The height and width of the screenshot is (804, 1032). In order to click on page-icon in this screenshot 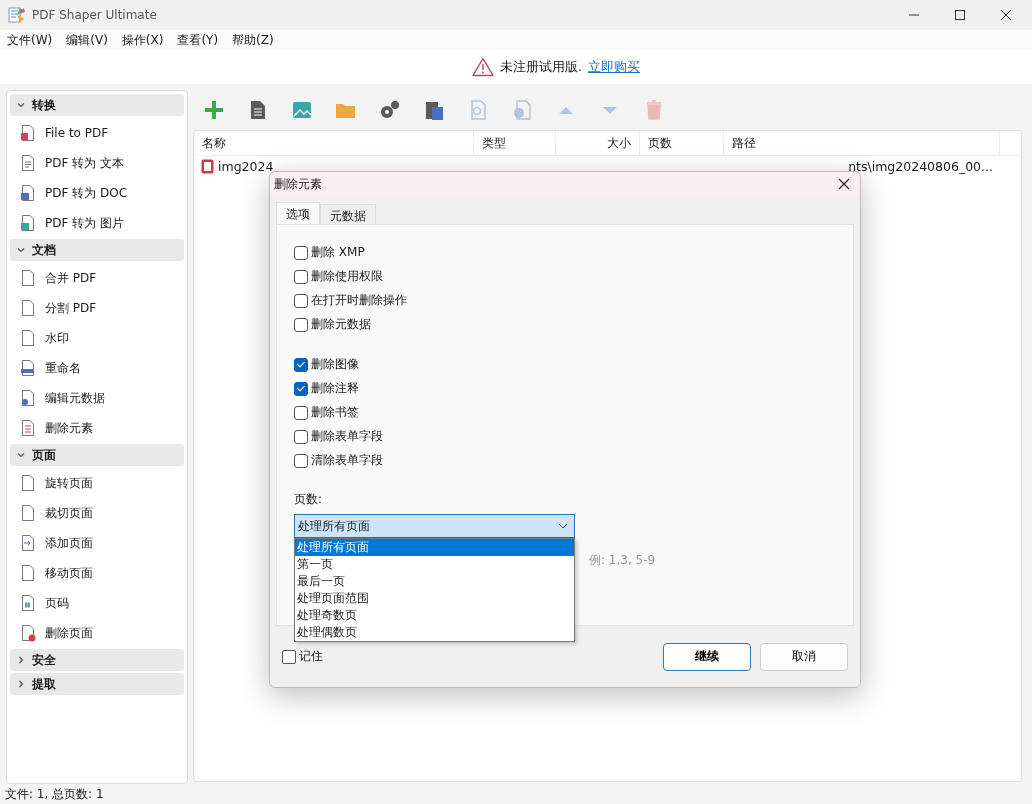, I will do `click(28, 483)`.